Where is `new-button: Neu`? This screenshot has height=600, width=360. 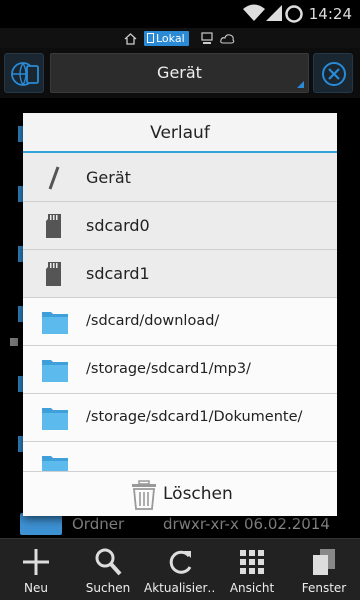 new-button: Neu is located at coordinates (36, 569).